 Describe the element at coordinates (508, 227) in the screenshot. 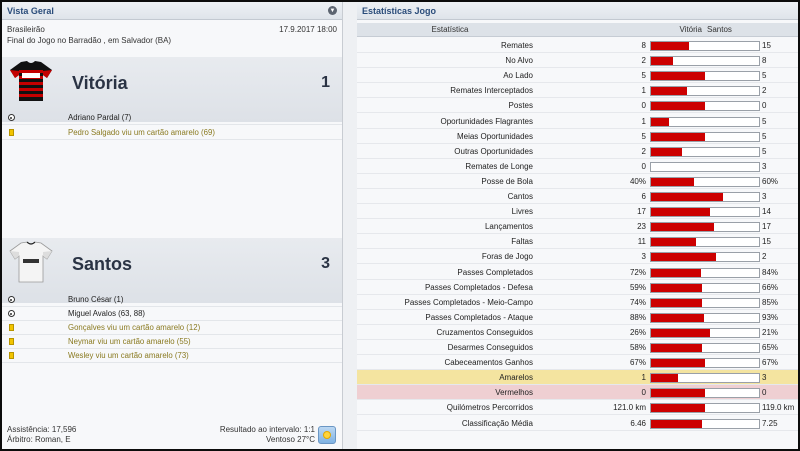

I see `stat-label: Lançamentos` at that location.